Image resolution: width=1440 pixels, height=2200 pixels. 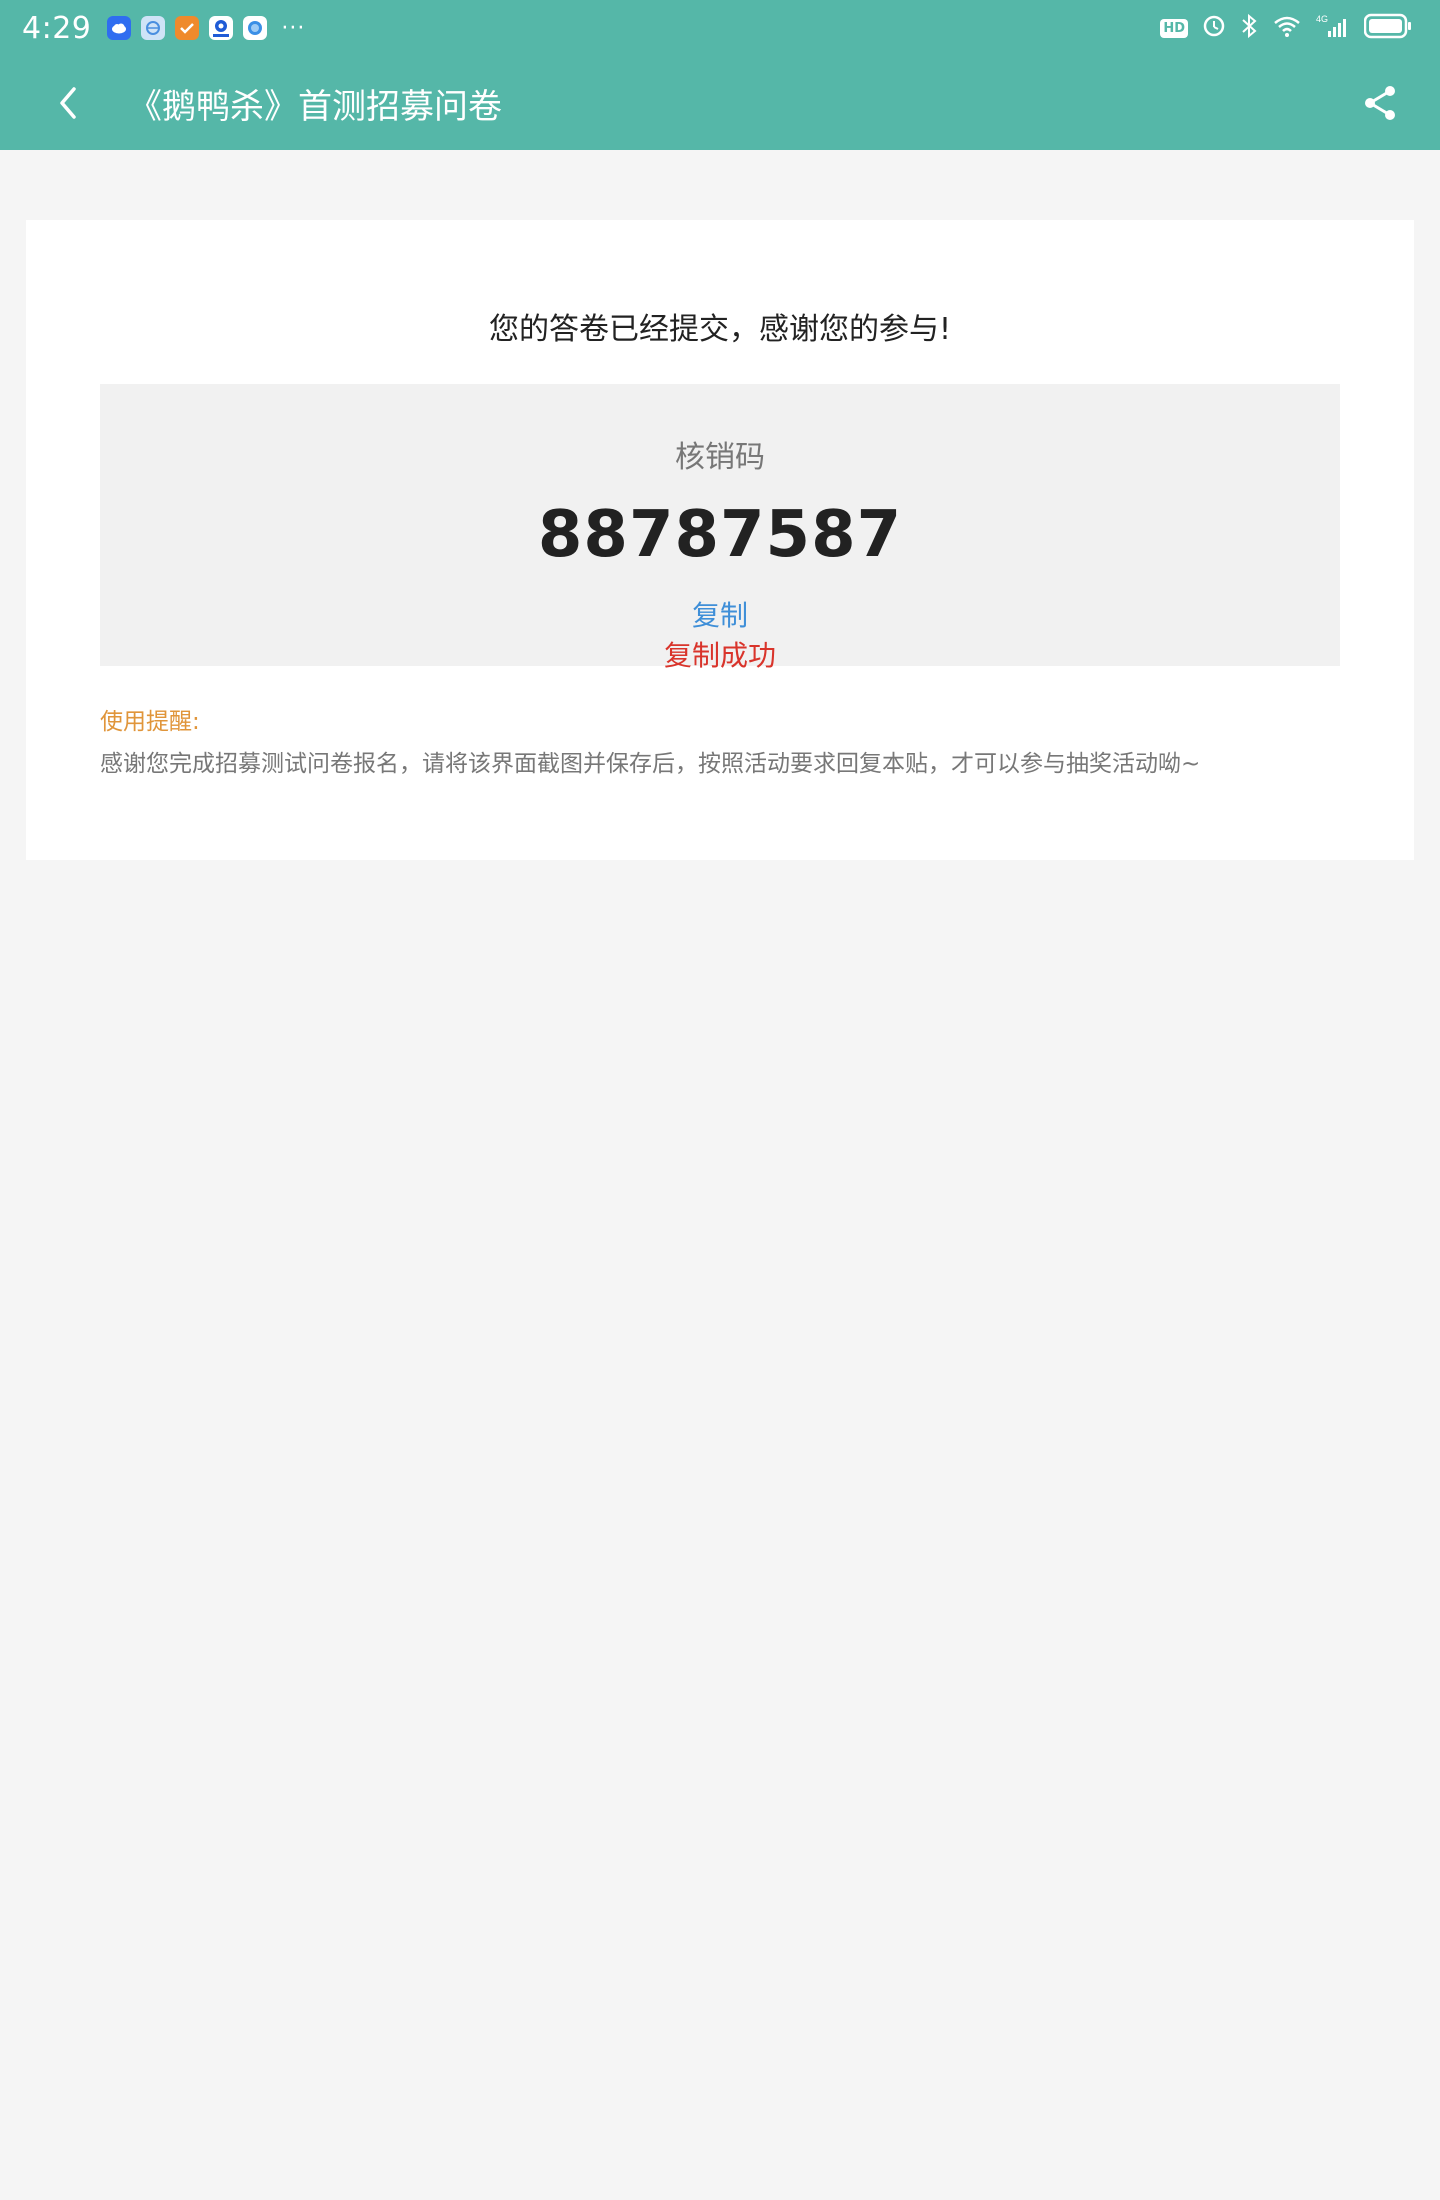 I want to click on status-time: 4:29, so click(x=57, y=28).